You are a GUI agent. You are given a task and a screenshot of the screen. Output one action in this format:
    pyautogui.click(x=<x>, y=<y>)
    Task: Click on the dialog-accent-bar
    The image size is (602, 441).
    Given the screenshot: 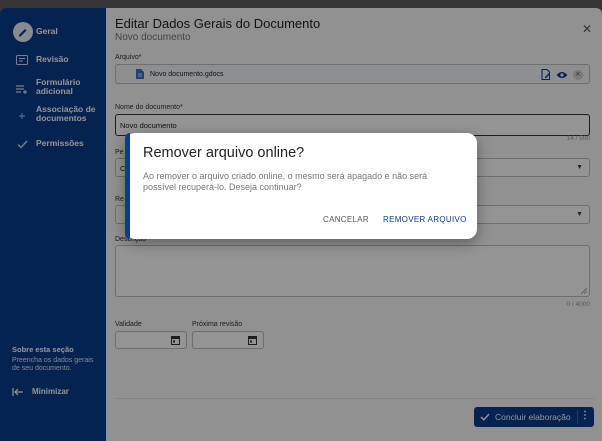 What is the action you would take?
    pyautogui.click(x=127, y=186)
    